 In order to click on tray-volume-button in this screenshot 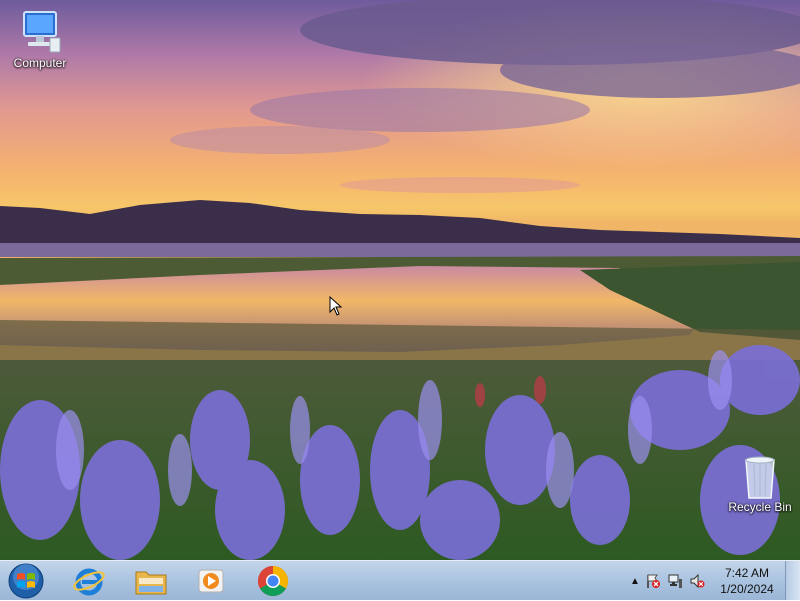, I will do `click(697, 581)`.